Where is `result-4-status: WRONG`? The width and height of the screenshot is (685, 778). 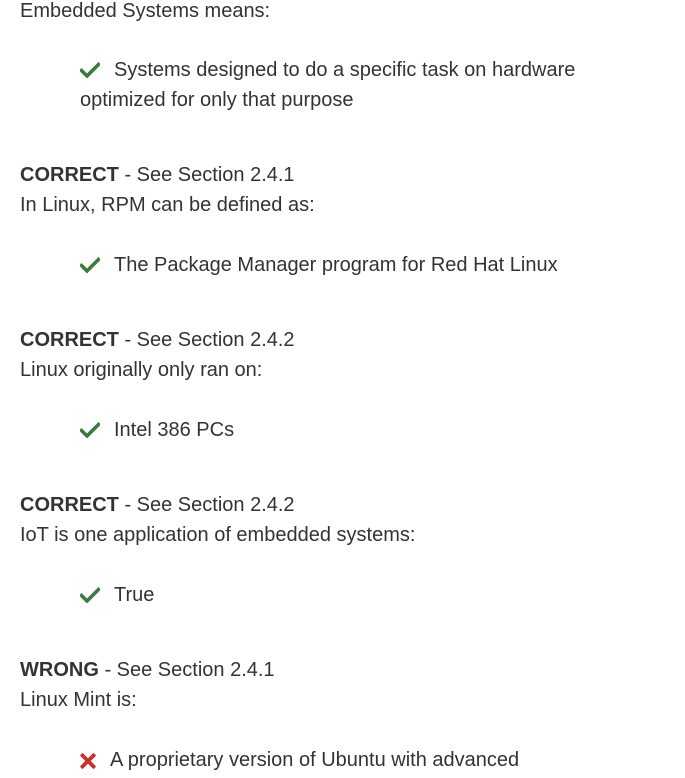 result-4-status: WRONG is located at coordinates (59, 670).